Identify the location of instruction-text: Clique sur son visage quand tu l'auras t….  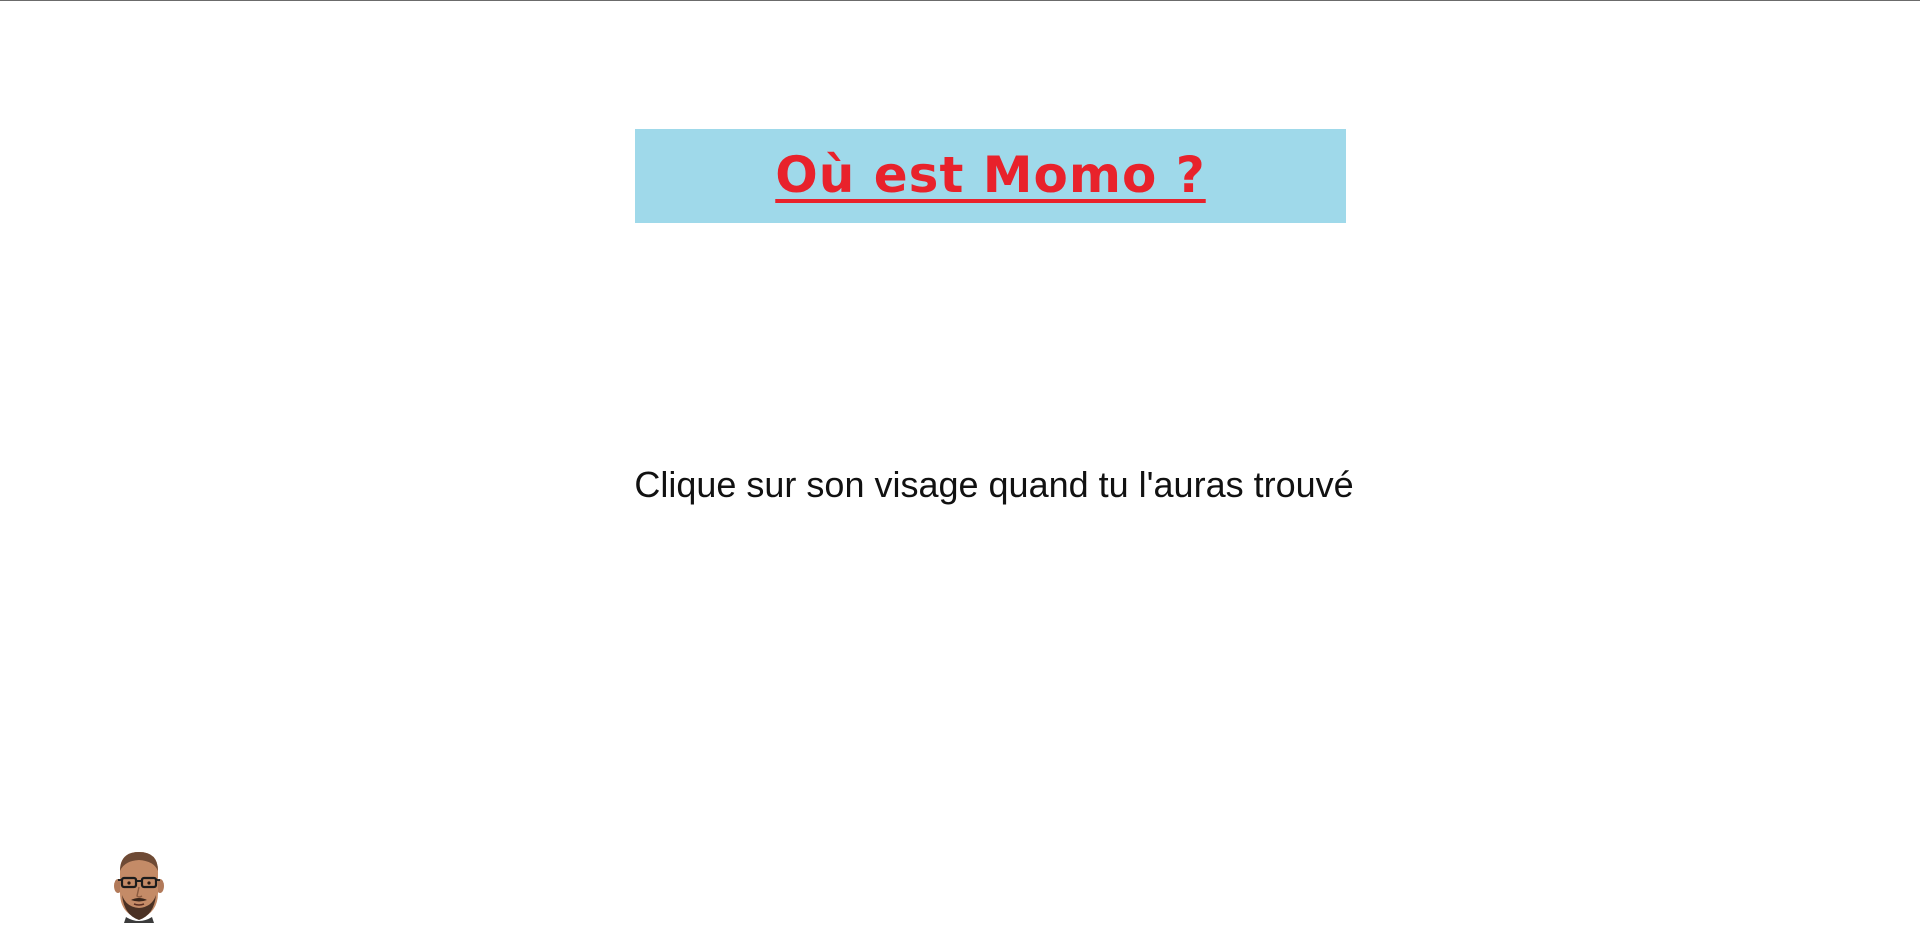
(994, 484).